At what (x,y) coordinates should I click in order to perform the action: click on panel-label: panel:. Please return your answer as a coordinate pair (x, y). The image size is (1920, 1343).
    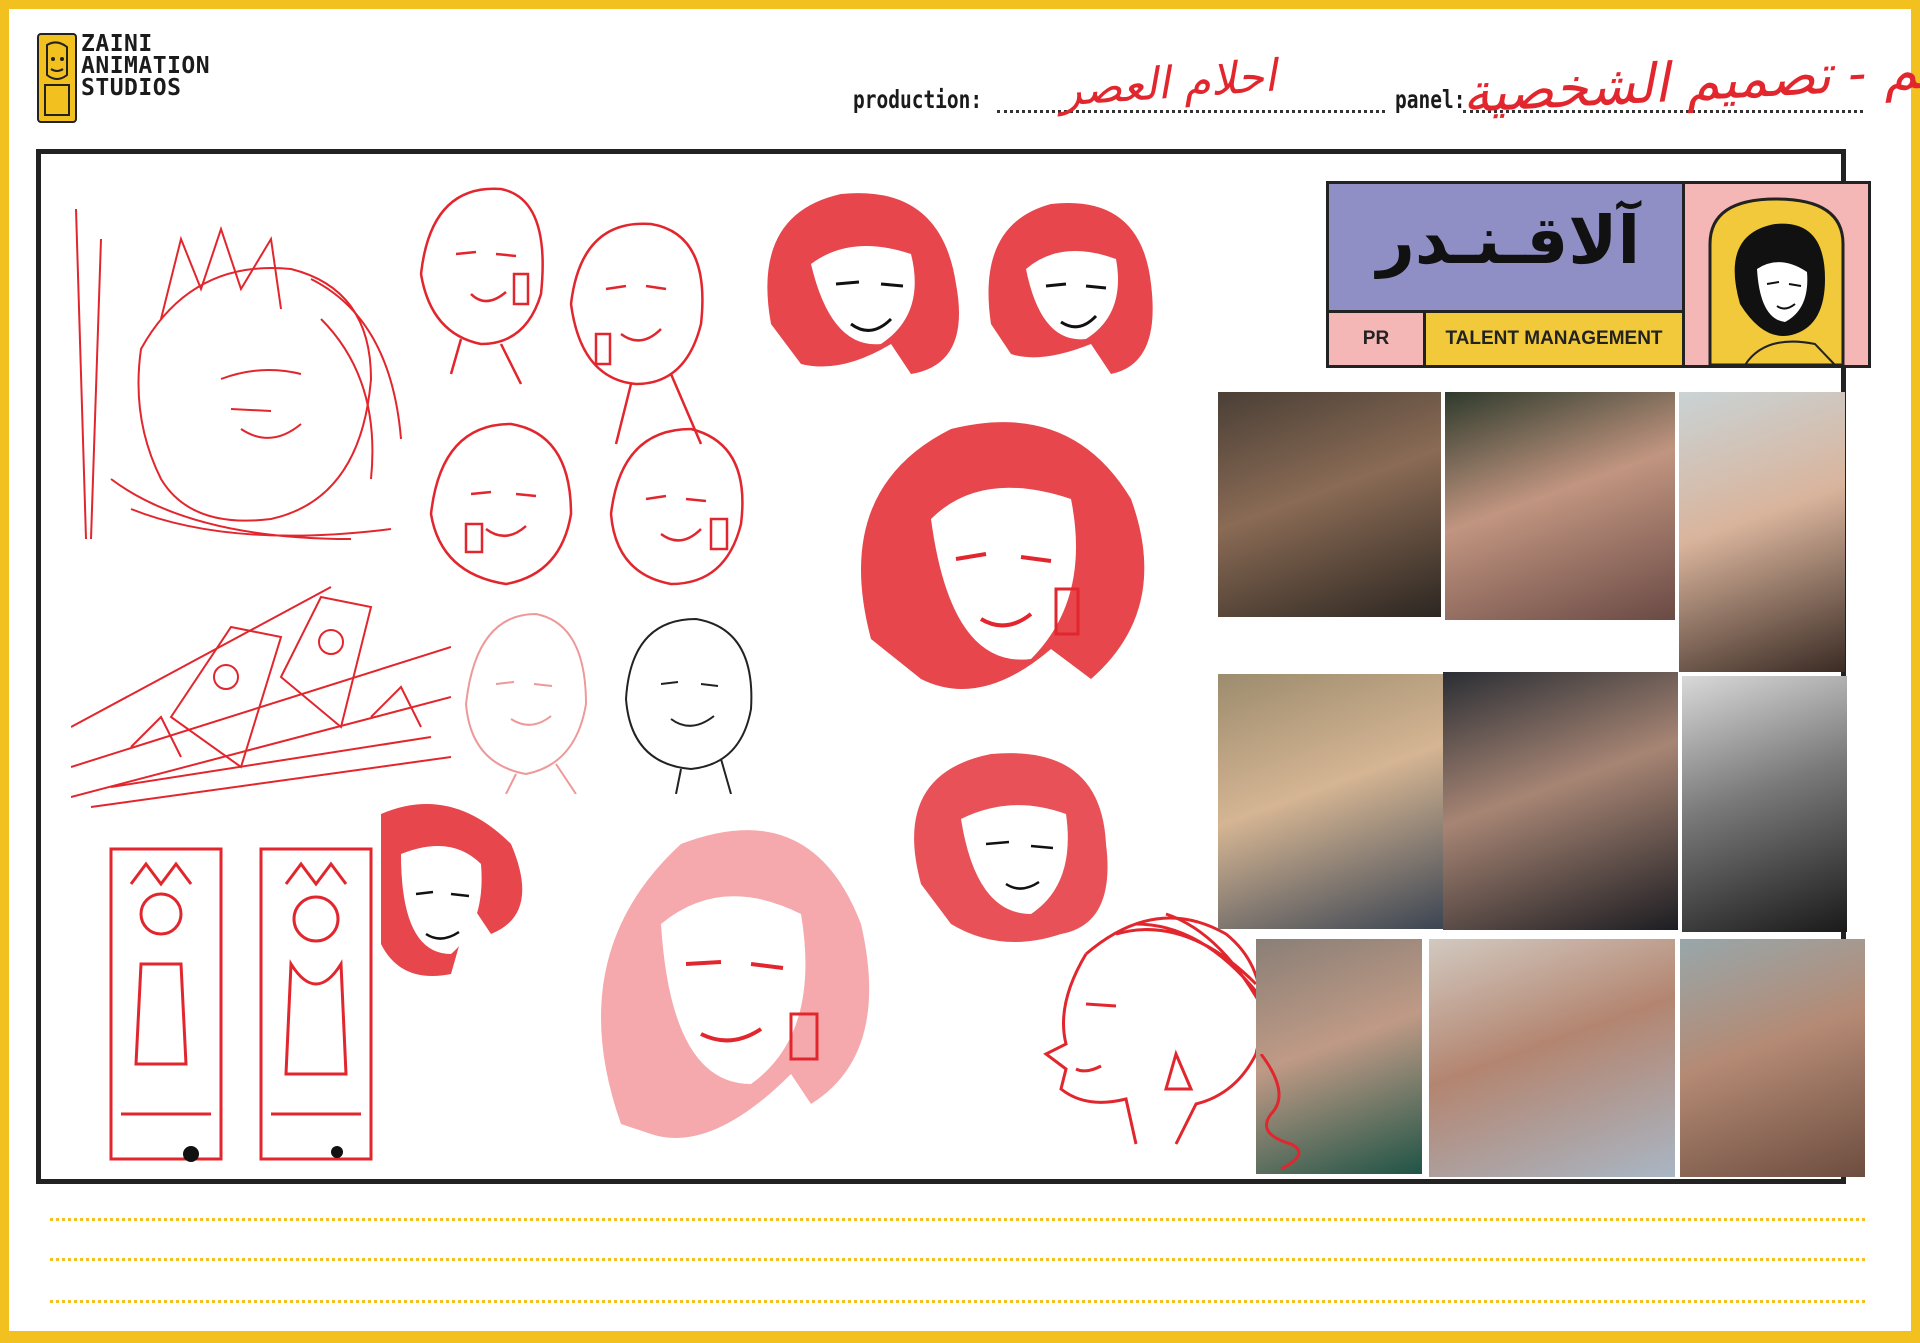
    Looking at the image, I should click on (1430, 99).